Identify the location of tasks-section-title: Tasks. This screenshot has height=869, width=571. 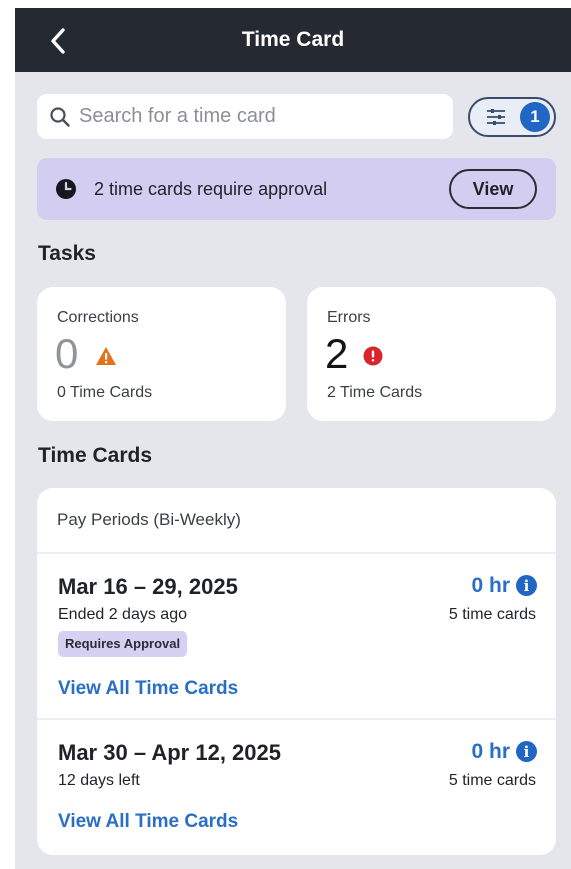
(67, 253).